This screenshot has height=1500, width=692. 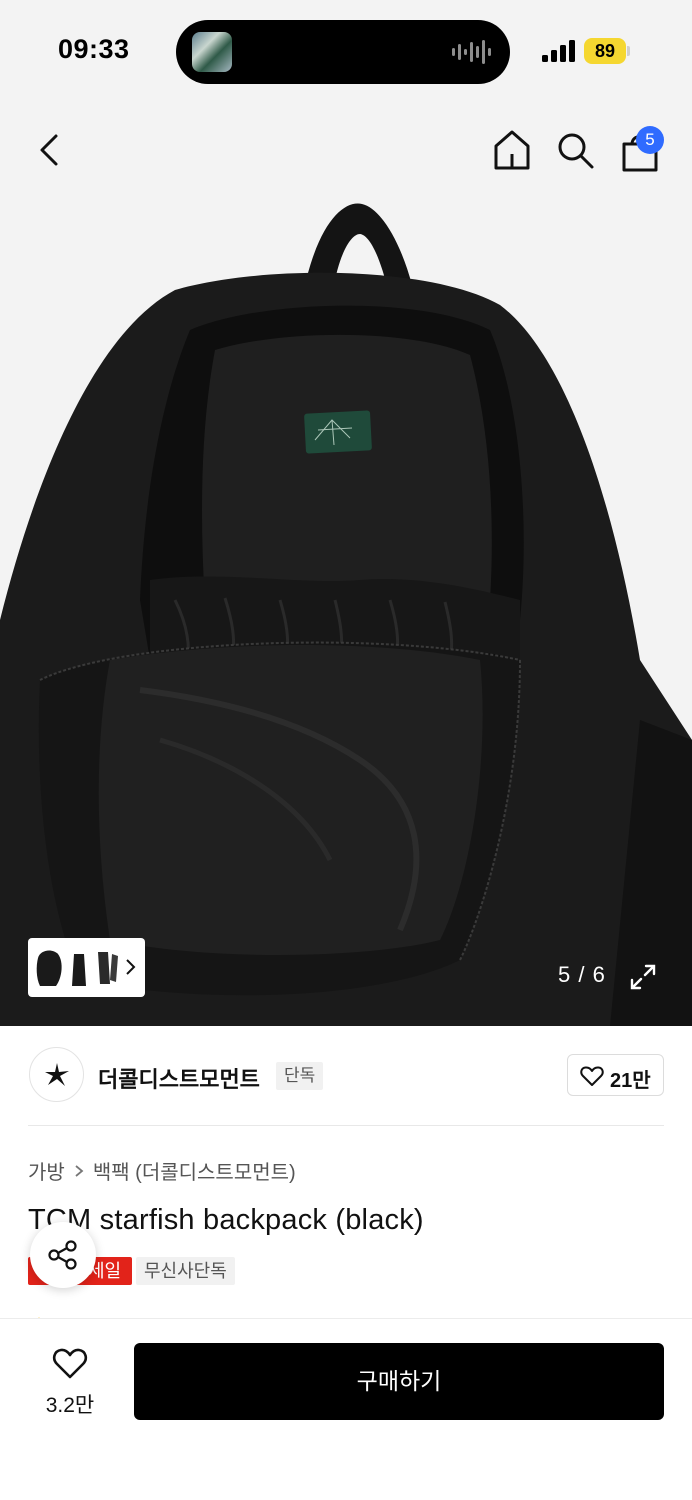 What do you see at coordinates (194, 1170) in the screenshot?
I see `breadcrumb-subcategory: 백팩 (더콜디스트모먼트)` at bounding box center [194, 1170].